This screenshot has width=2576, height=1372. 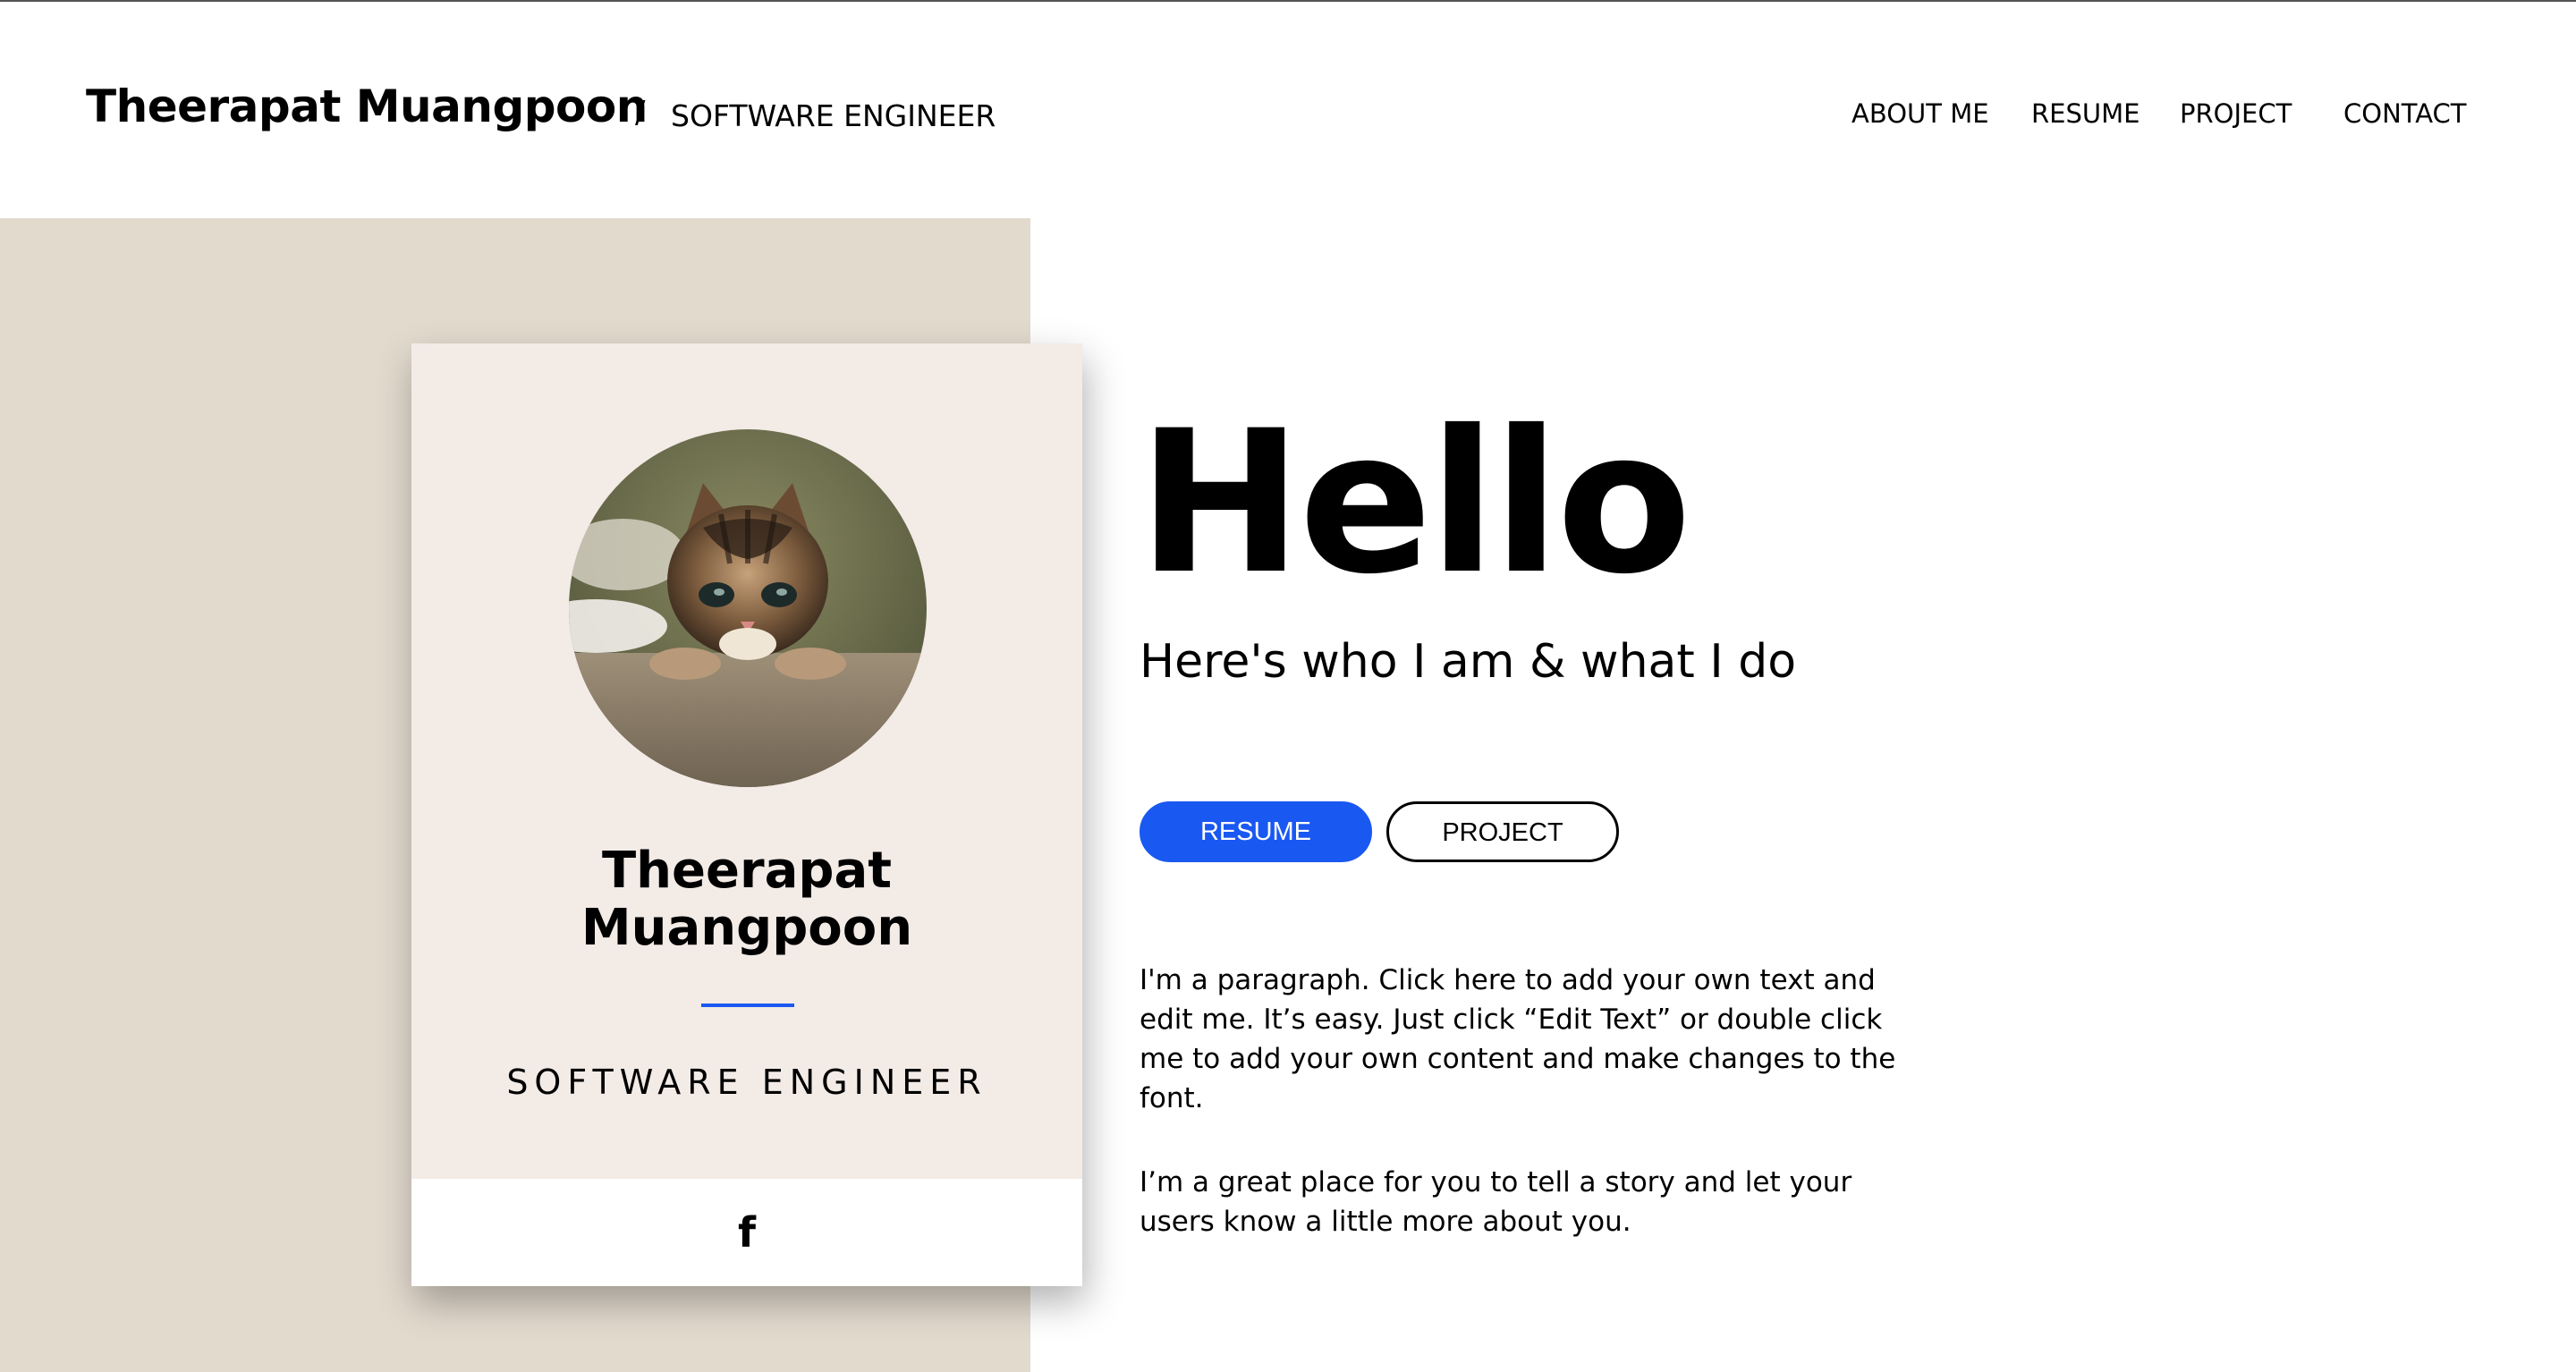 What do you see at coordinates (747, 1005) in the screenshot?
I see `card-divider` at bounding box center [747, 1005].